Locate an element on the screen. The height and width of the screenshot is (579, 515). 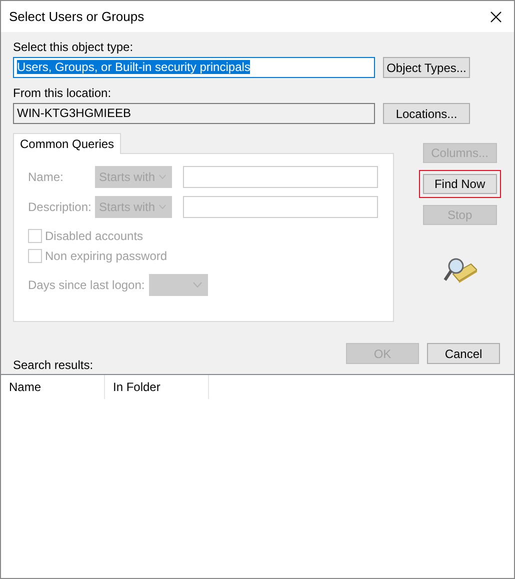
magnifier-icon is located at coordinates (459, 270).